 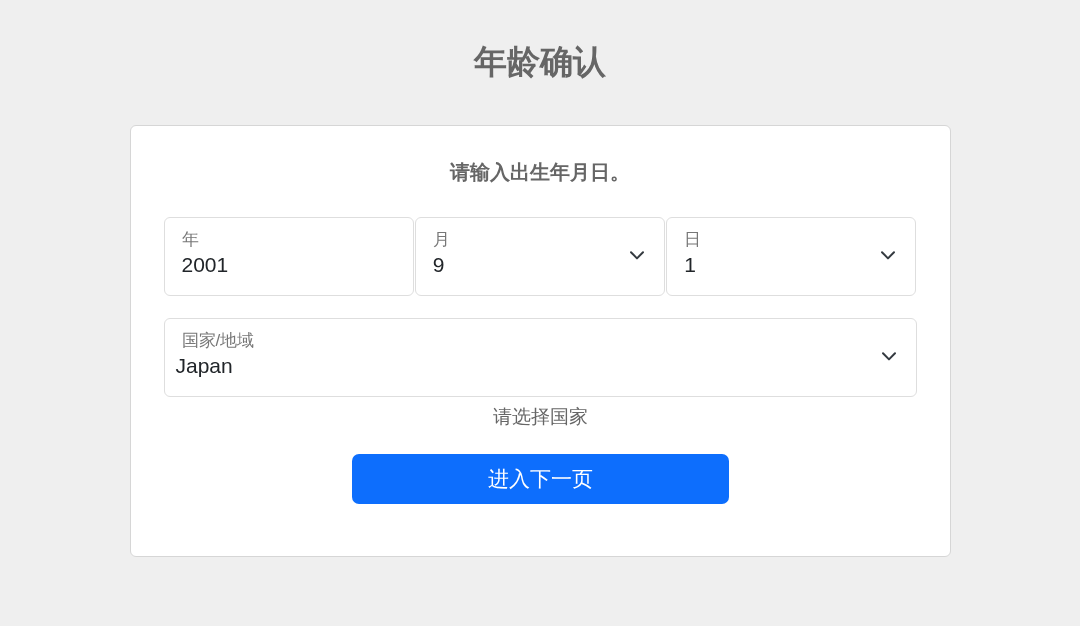 What do you see at coordinates (791, 256) in the screenshot?
I see `day-select: 日 1` at bounding box center [791, 256].